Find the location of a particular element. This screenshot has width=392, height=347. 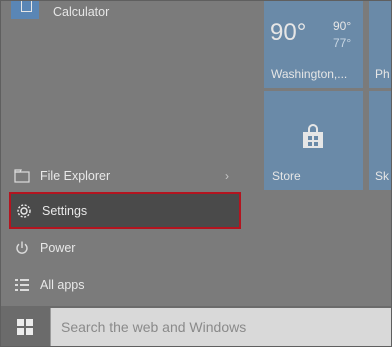

windows-logo-icon is located at coordinates (25, 327).